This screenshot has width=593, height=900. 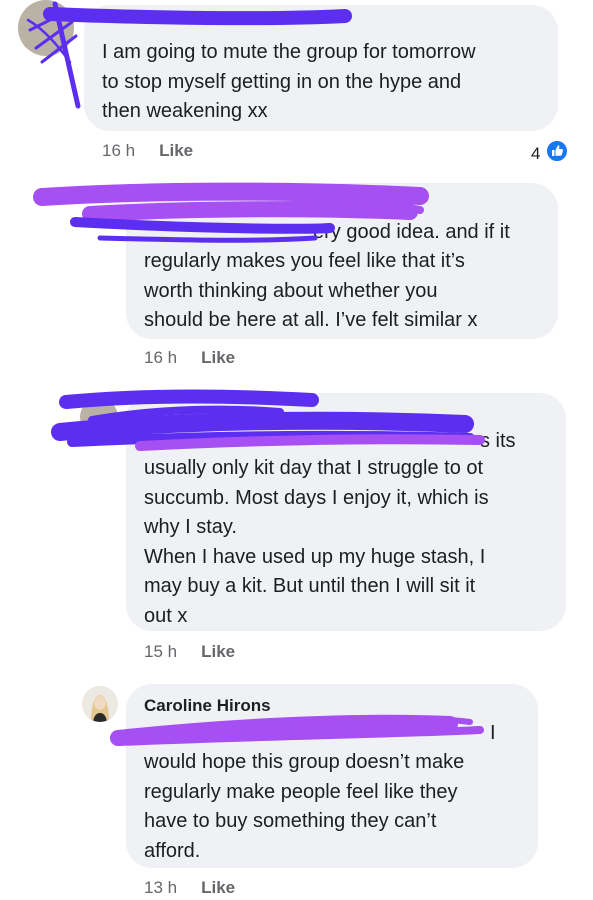 I want to click on profile-photo-icon, so click(x=100, y=704).